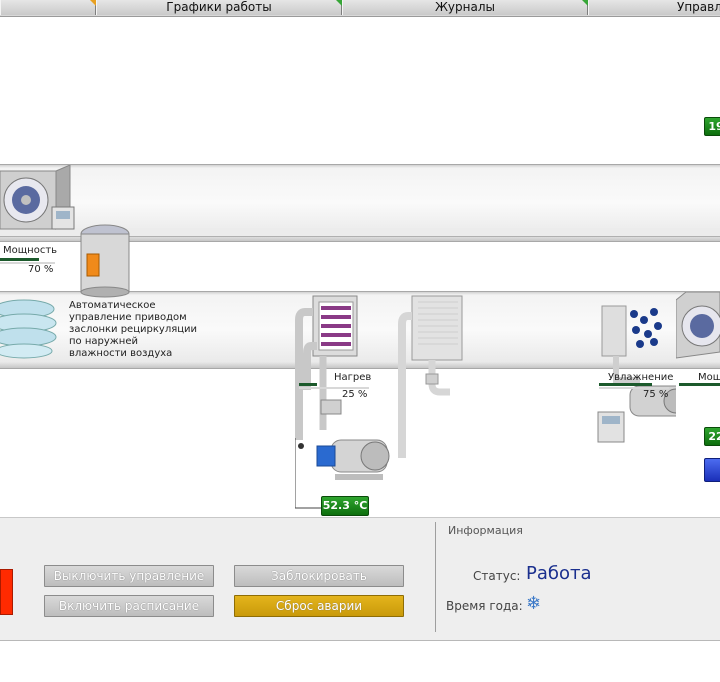 This screenshot has width=720, height=682. I want to click on reset-alarm-button: Сброс аварии, so click(319, 606).